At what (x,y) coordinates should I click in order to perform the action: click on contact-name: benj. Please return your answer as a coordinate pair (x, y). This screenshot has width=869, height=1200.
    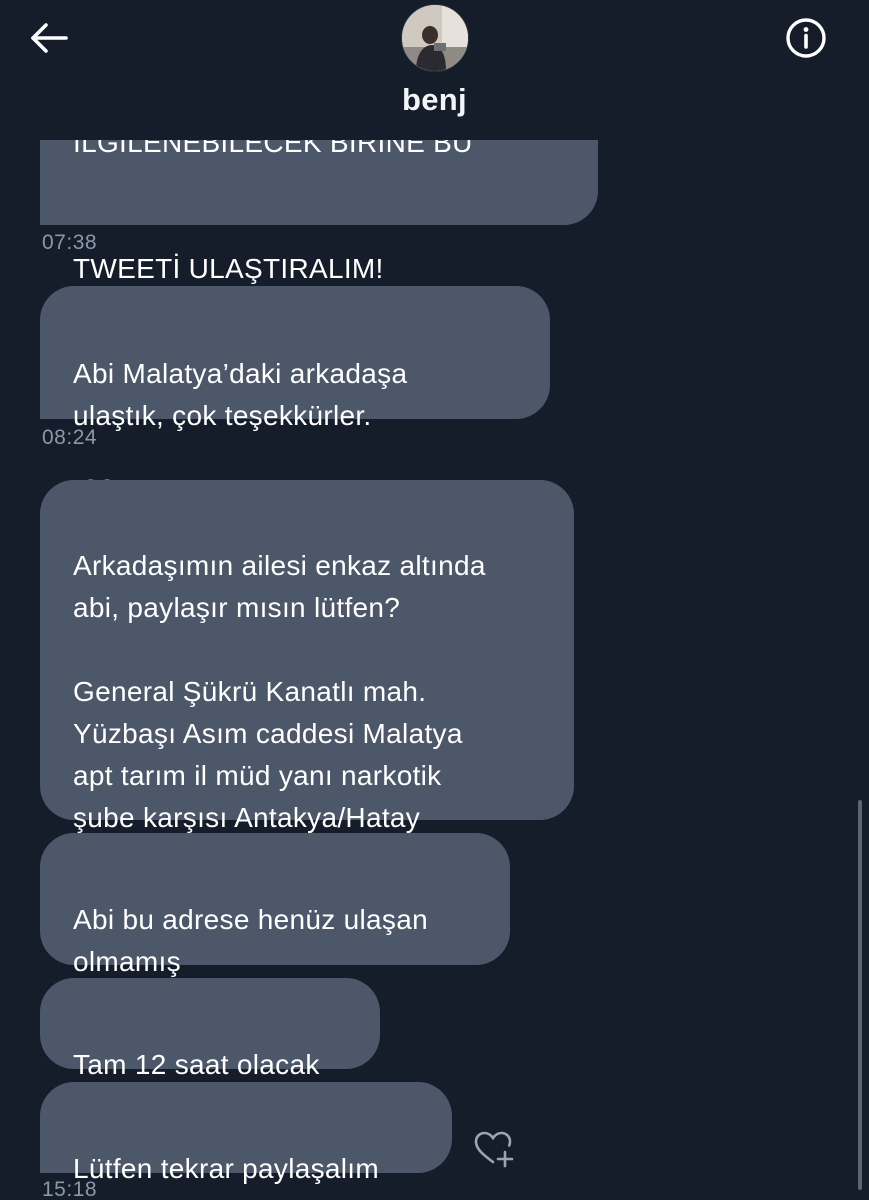
    Looking at the image, I should click on (434, 100).